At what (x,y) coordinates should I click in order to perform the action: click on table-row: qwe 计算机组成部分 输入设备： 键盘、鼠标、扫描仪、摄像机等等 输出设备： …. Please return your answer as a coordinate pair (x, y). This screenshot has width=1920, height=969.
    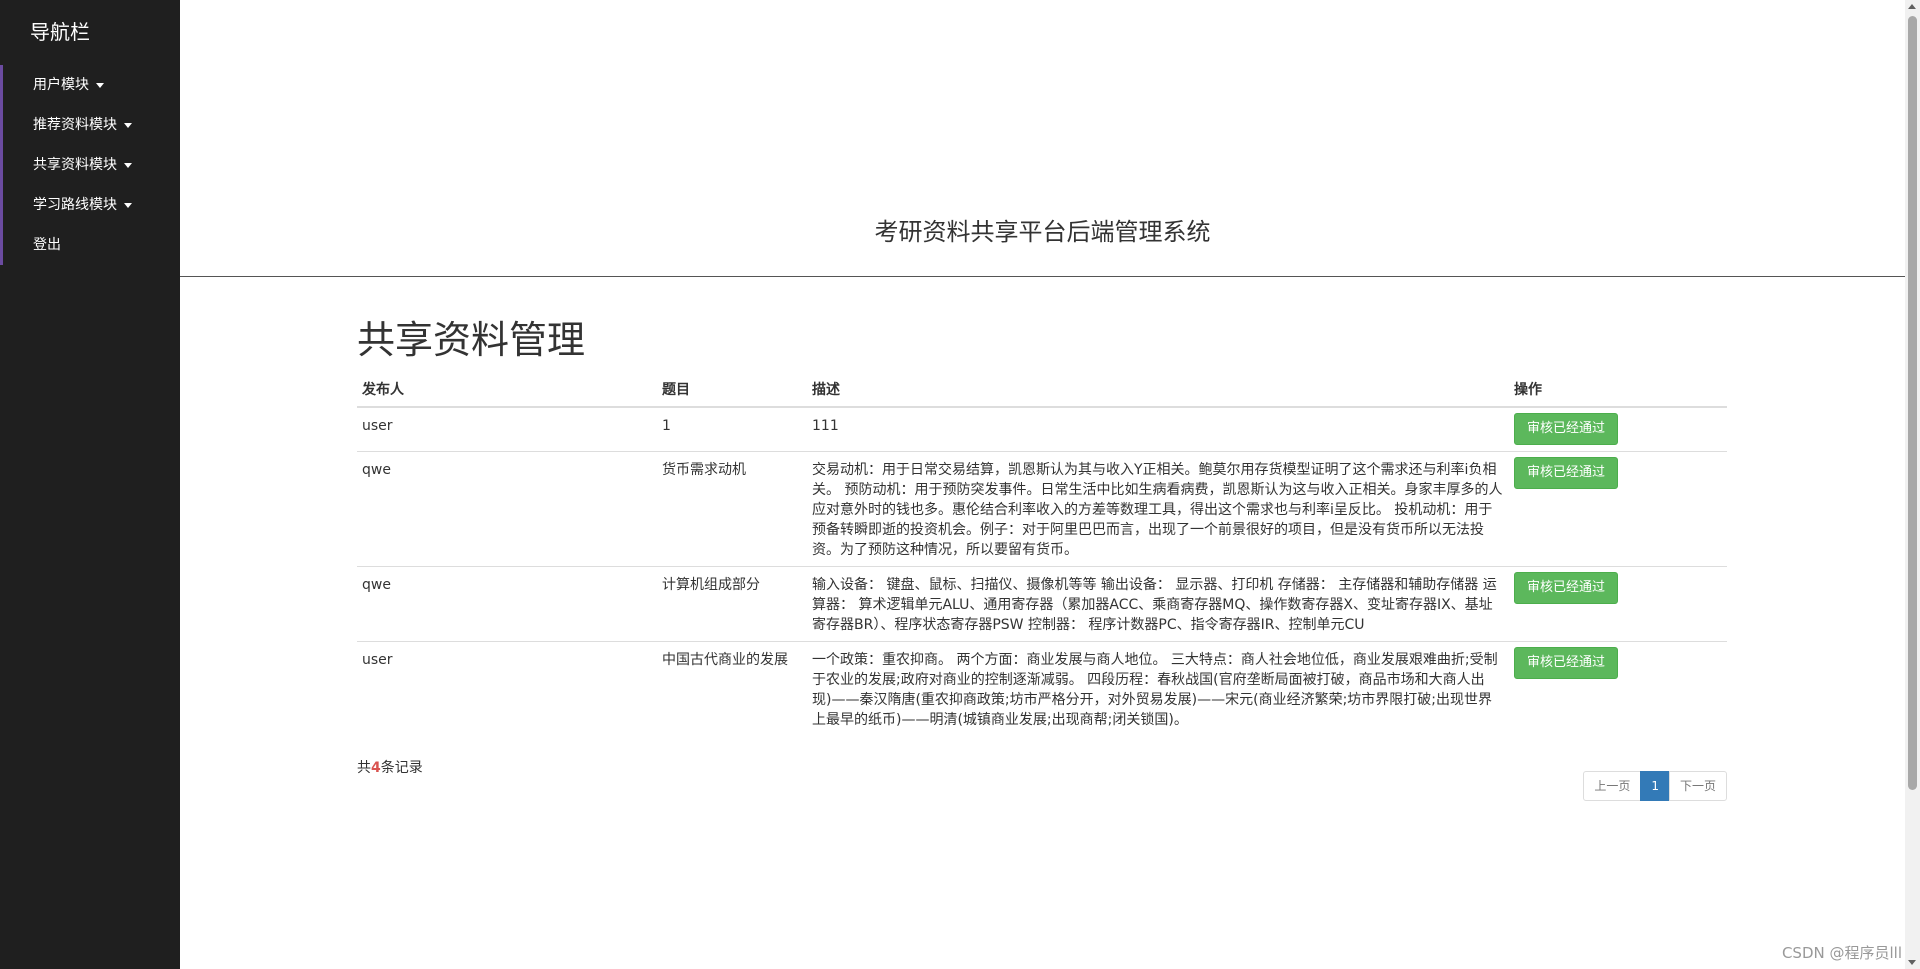
    Looking at the image, I should click on (1042, 604).